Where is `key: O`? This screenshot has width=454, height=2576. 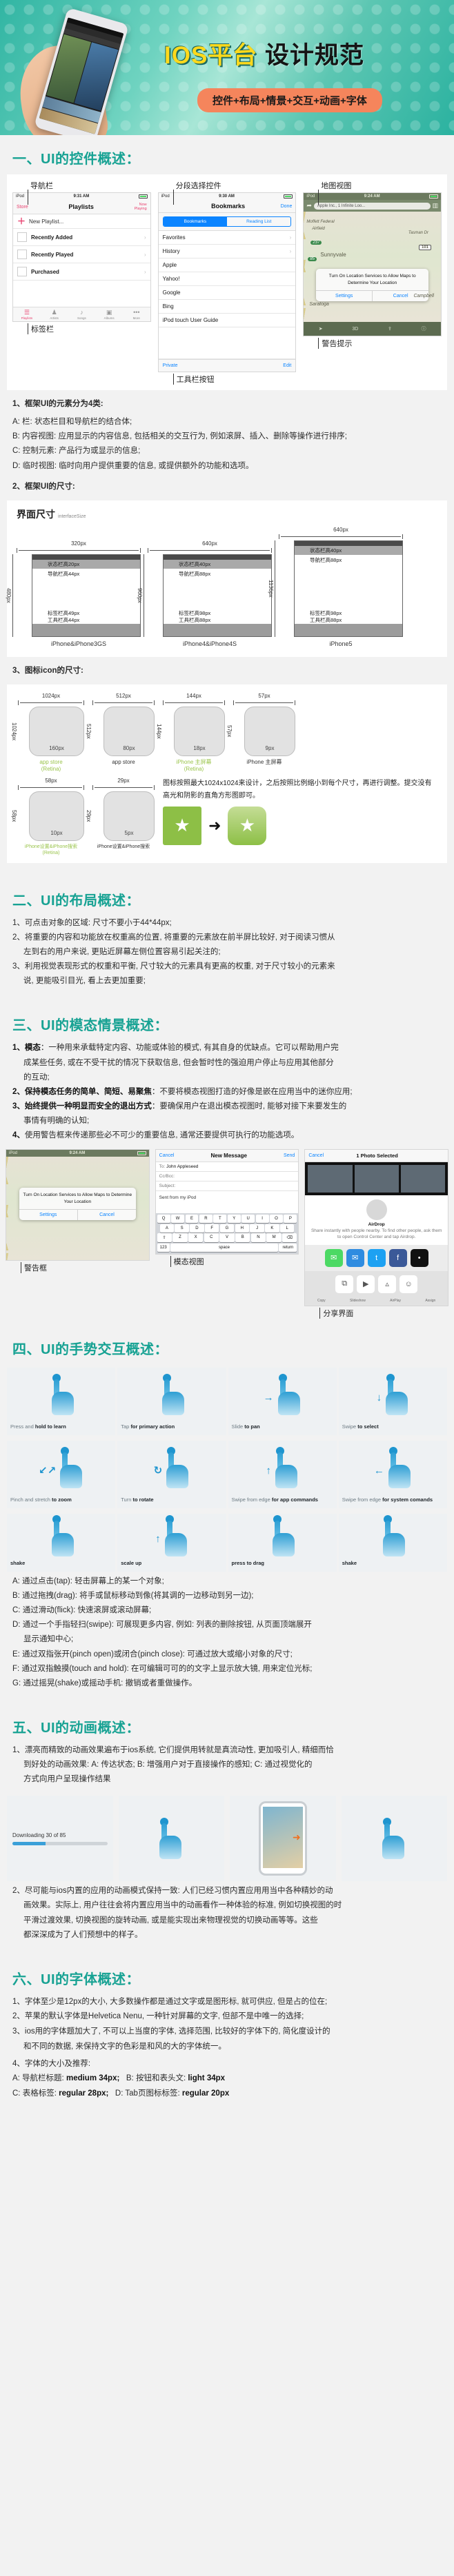 key: O is located at coordinates (276, 1219).